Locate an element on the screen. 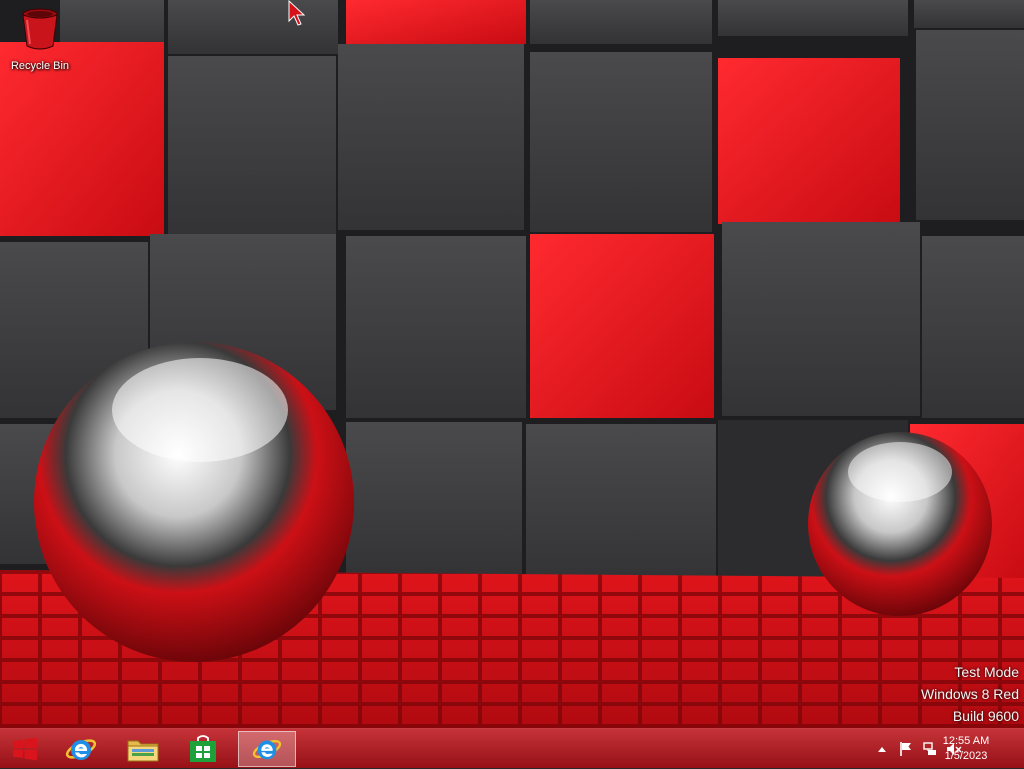 The image size is (1024, 769). clock-date: 1/5/2023 is located at coordinates (966, 756).